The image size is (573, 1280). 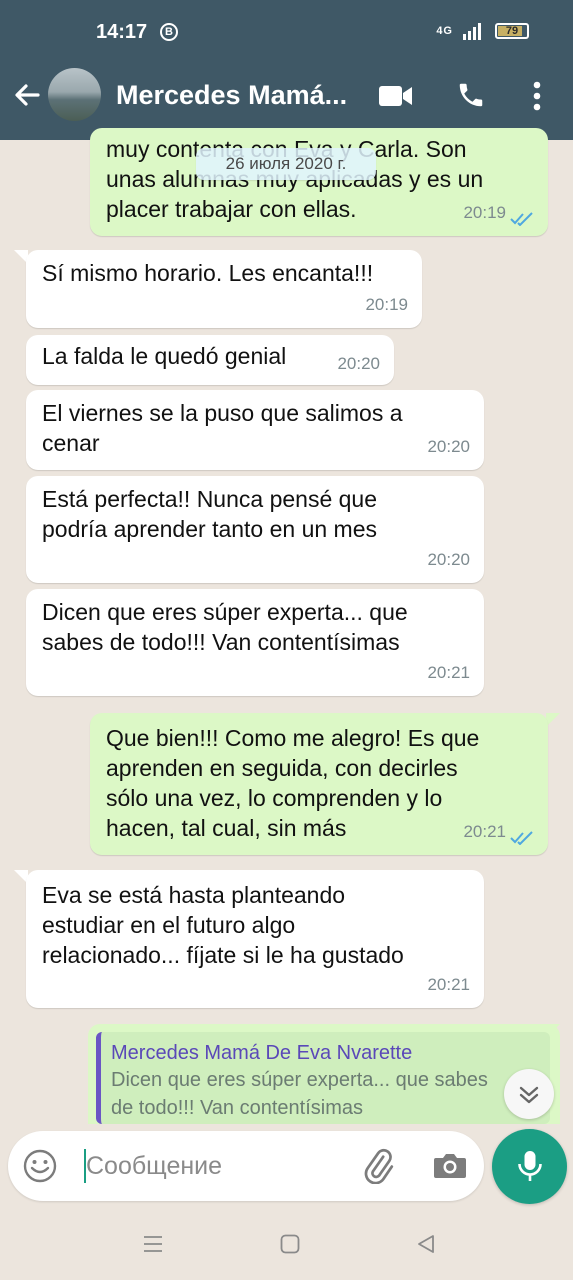 What do you see at coordinates (293, 738) in the screenshot?
I see `message-line: Que bien!!! Como me alegro! Es que` at bounding box center [293, 738].